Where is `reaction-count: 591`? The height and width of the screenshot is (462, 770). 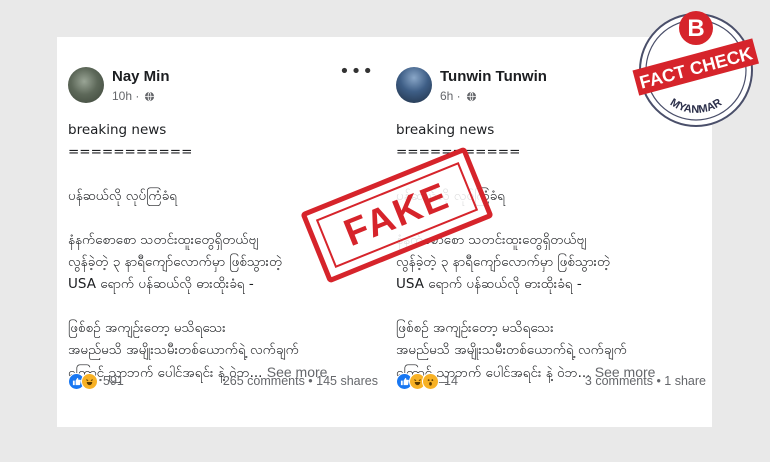
reaction-count: 591 is located at coordinates (113, 381).